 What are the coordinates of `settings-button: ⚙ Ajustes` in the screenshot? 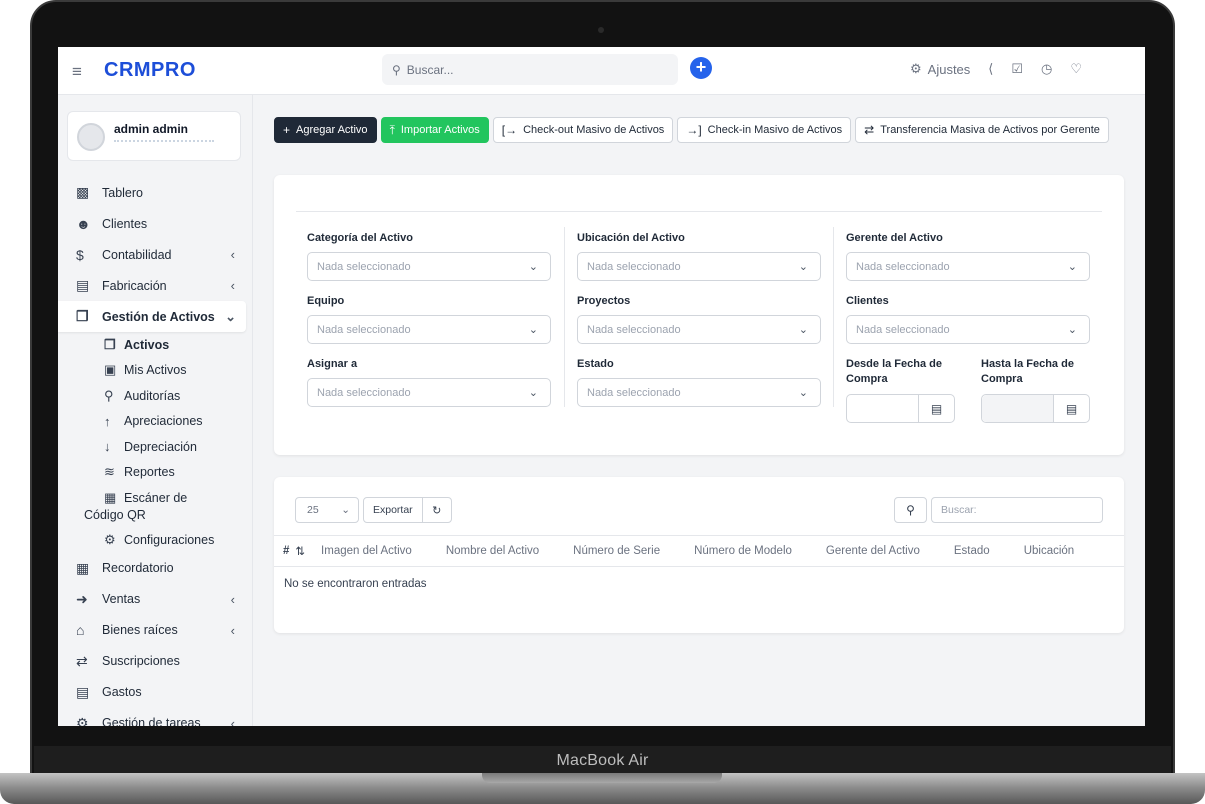 It's located at (940, 69).